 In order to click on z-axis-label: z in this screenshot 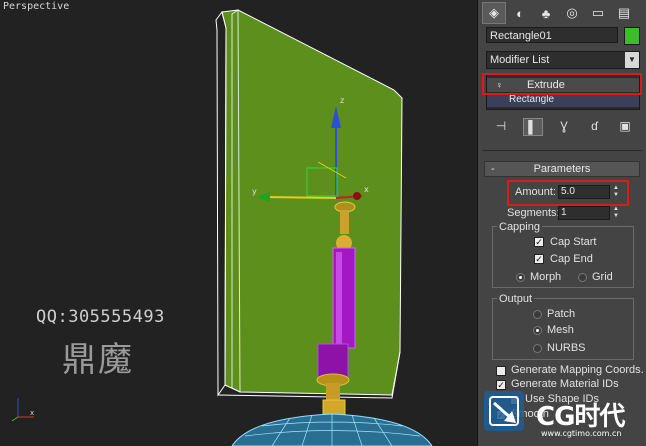, I will do `click(342, 100)`.